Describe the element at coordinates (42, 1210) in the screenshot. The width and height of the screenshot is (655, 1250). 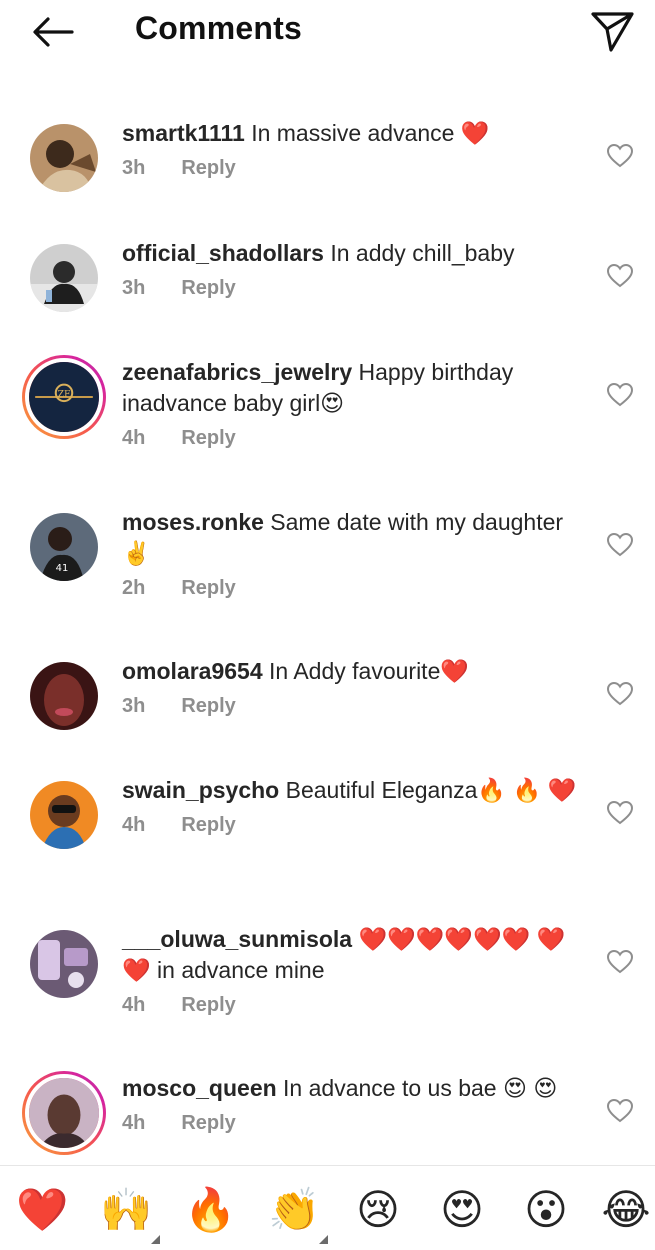
I see `emoji-heart-button: ❤️` at that location.